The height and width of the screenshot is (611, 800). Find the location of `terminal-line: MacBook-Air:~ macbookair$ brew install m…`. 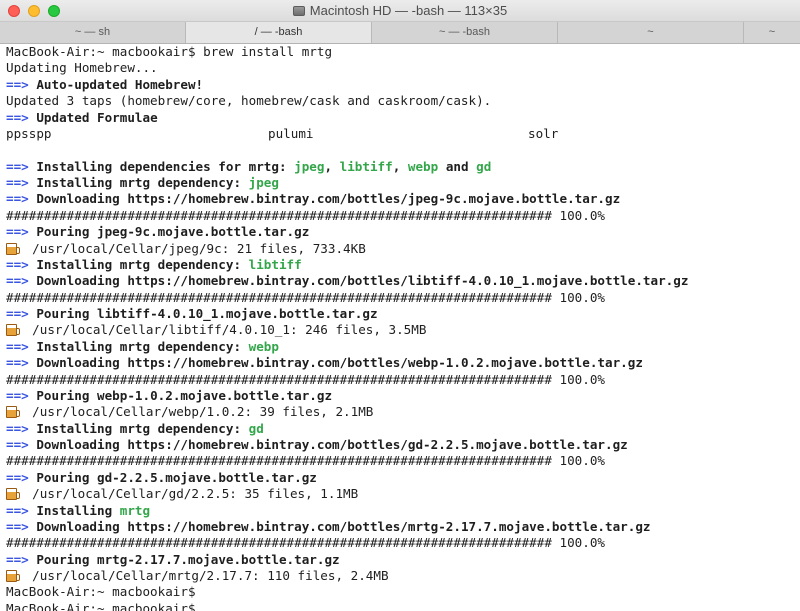

terminal-line: MacBook-Air:~ macbookair$ brew install m… is located at coordinates (169, 51).